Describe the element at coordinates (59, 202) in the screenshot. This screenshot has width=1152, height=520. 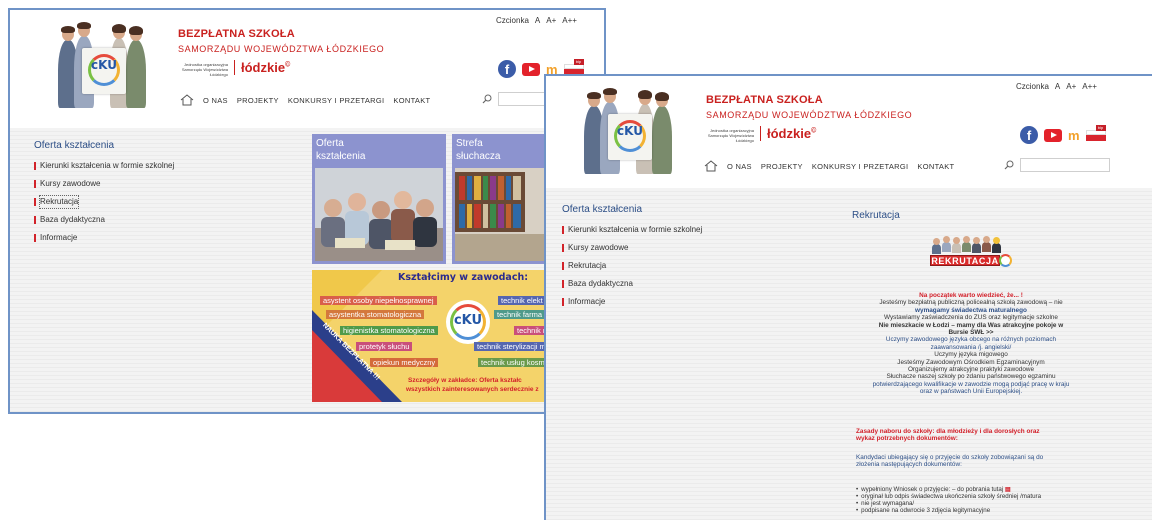
I see `sidebar-item-label: Rekrutacja` at that location.